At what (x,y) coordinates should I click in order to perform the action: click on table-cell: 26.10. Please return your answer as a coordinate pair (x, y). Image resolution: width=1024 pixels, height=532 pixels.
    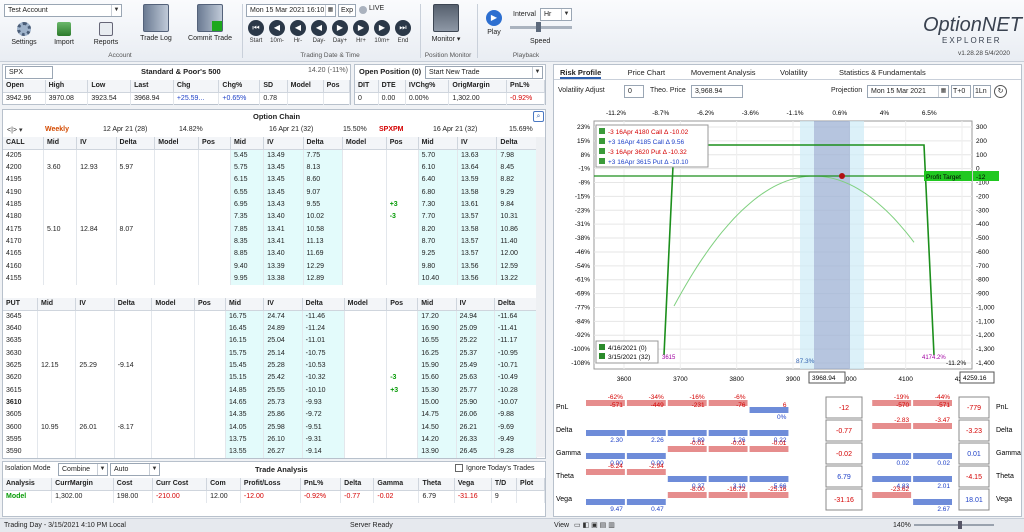
    Looking at the image, I should click on (283, 439).